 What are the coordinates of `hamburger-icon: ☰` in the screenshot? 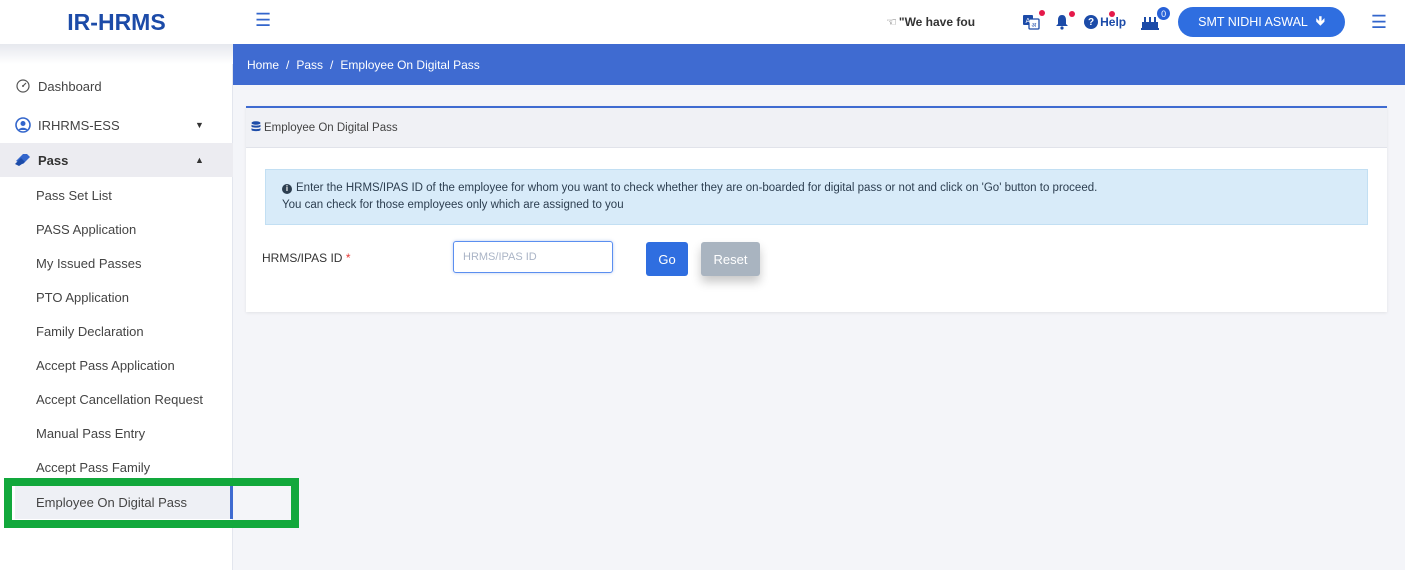 It's located at (263, 20).